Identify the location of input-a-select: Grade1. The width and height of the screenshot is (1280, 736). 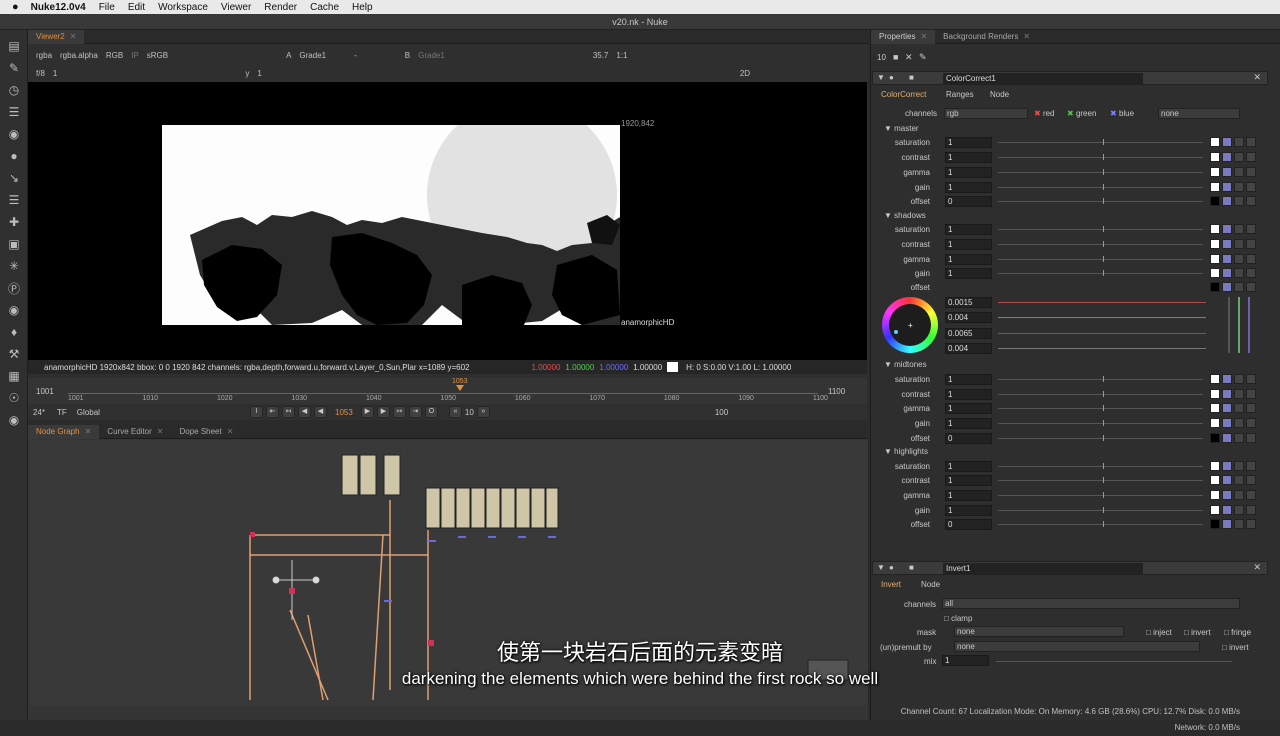
(312, 55).